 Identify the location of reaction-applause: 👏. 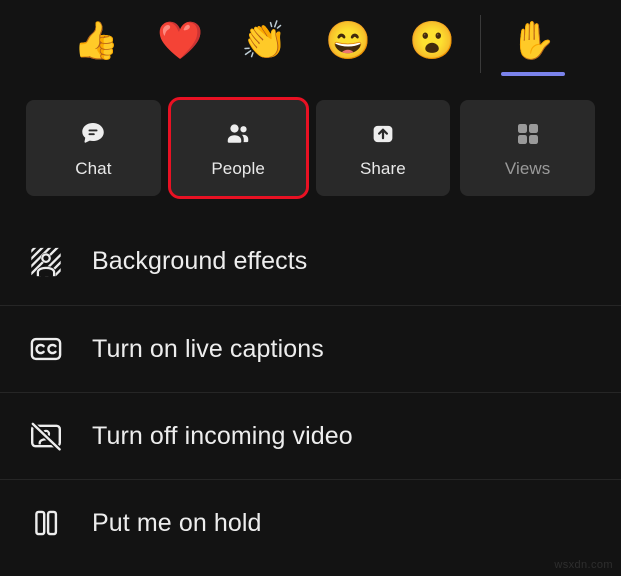
(264, 44).